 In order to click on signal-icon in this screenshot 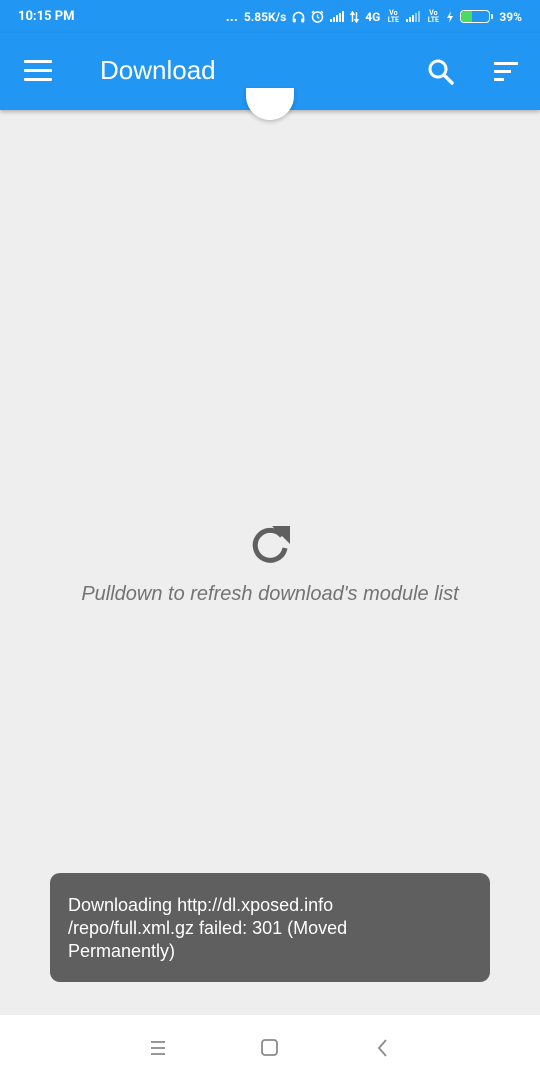, I will do `click(337, 16)`.